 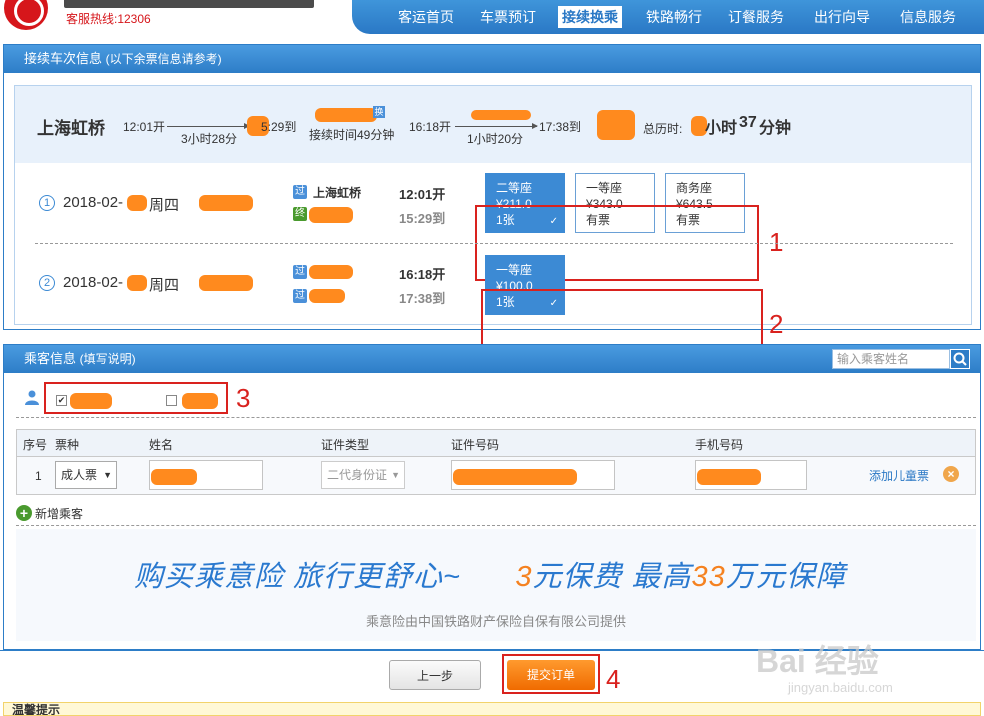 What do you see at coordinates (435, 675) in the screenshot?
I see `prev-step-button: 上一步` at bounding box center [435, 675].